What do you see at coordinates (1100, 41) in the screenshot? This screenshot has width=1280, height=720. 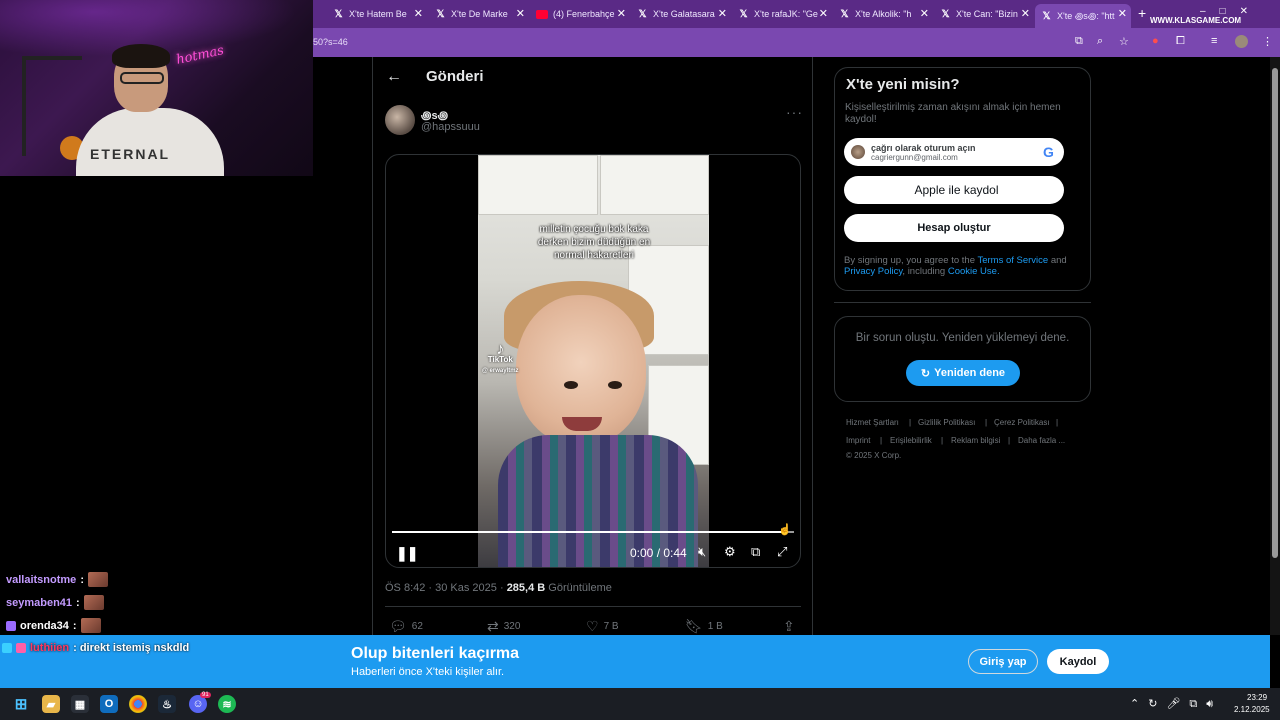 I see `zoom-icon: ⌕` at bounding box center [1100, 41].